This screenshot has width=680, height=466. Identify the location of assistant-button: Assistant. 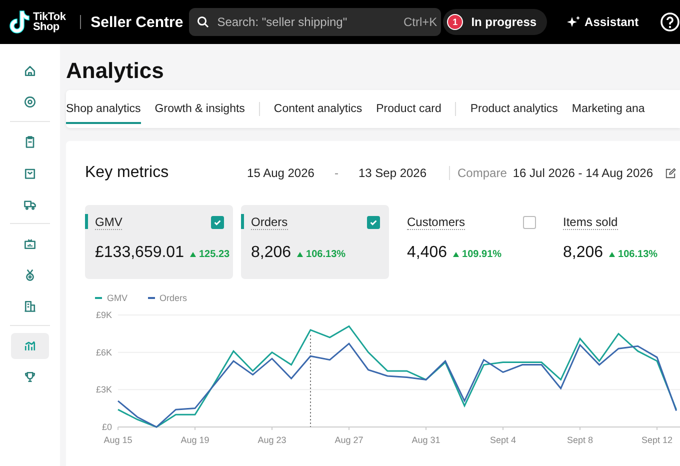
(602, 22).